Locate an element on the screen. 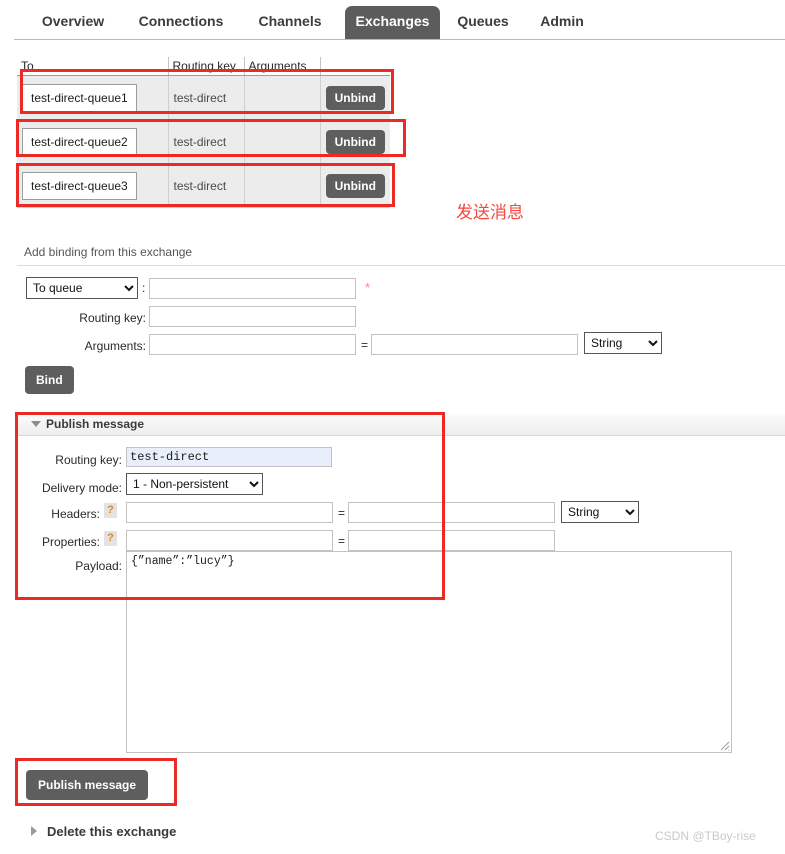  tab-exchanges: Exchanges is located at coordinates (392, 22).